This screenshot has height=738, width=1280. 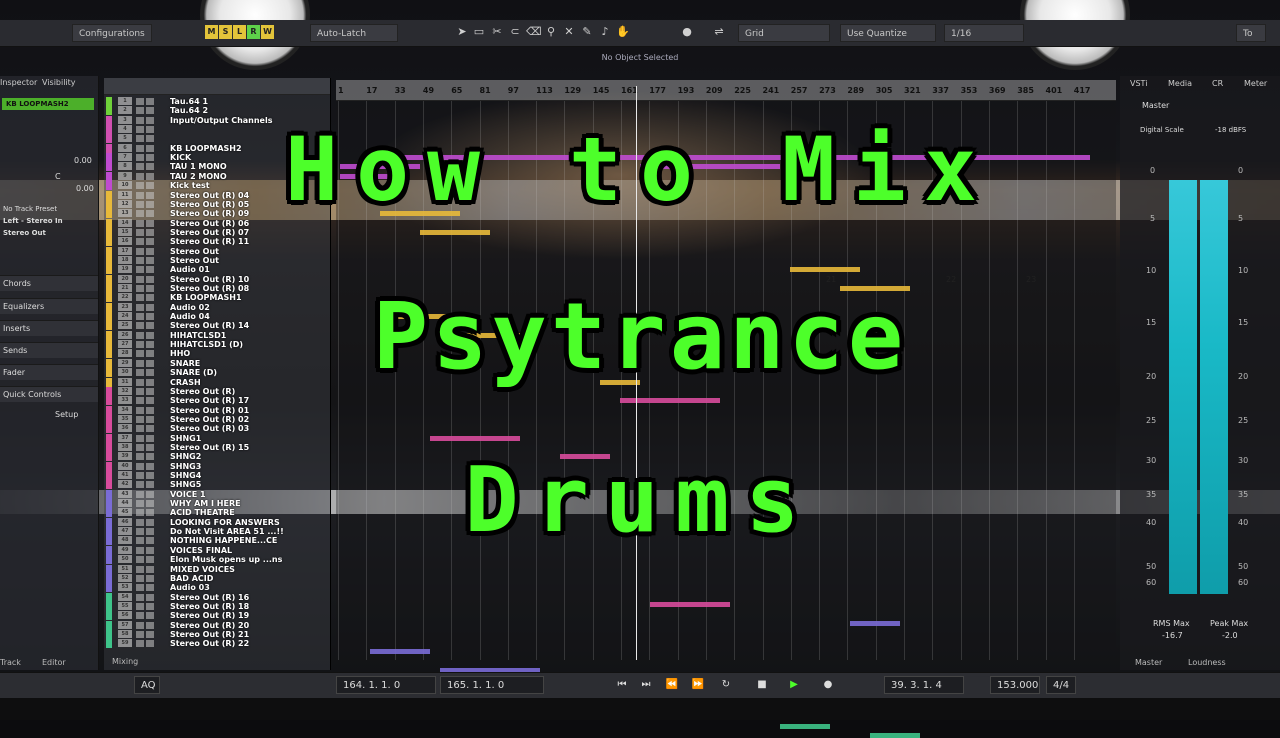 What do you see at coordinates (534, 32) in the screenshot?
I see `erase-tool-icon: ⌫` at bounding box center [534, 32].